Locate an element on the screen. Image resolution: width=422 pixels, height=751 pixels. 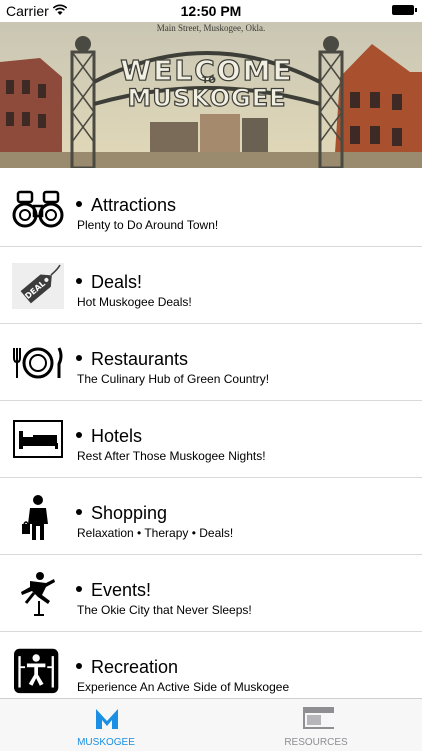
tab-muskogee: MUSKOGEE is located at coordinates (106, 725).